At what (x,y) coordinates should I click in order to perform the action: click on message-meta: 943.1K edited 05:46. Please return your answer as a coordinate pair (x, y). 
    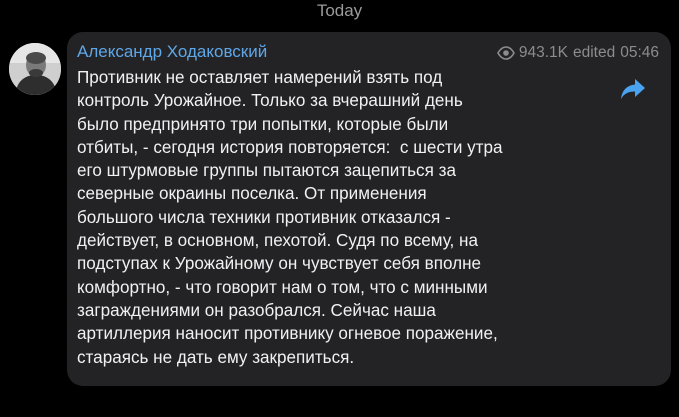
    Looking at the image, I should click on (577, 53).